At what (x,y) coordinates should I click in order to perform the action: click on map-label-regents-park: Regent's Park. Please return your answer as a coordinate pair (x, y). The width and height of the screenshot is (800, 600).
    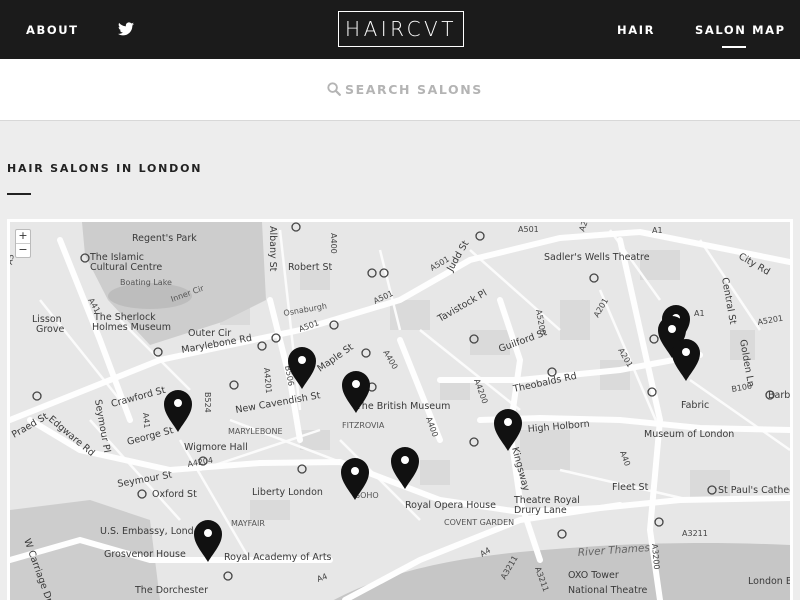
    Looking at the image, I should click on (164, 238).